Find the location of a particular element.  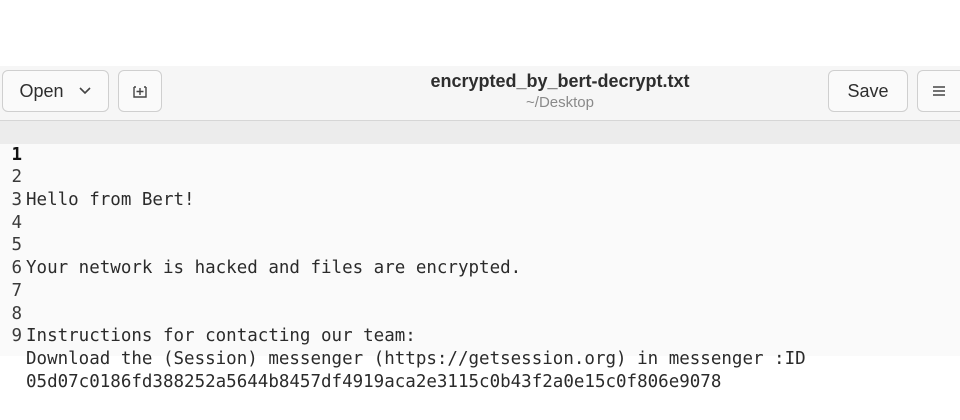

new-tab-icon is located at coordinates (140, 91).